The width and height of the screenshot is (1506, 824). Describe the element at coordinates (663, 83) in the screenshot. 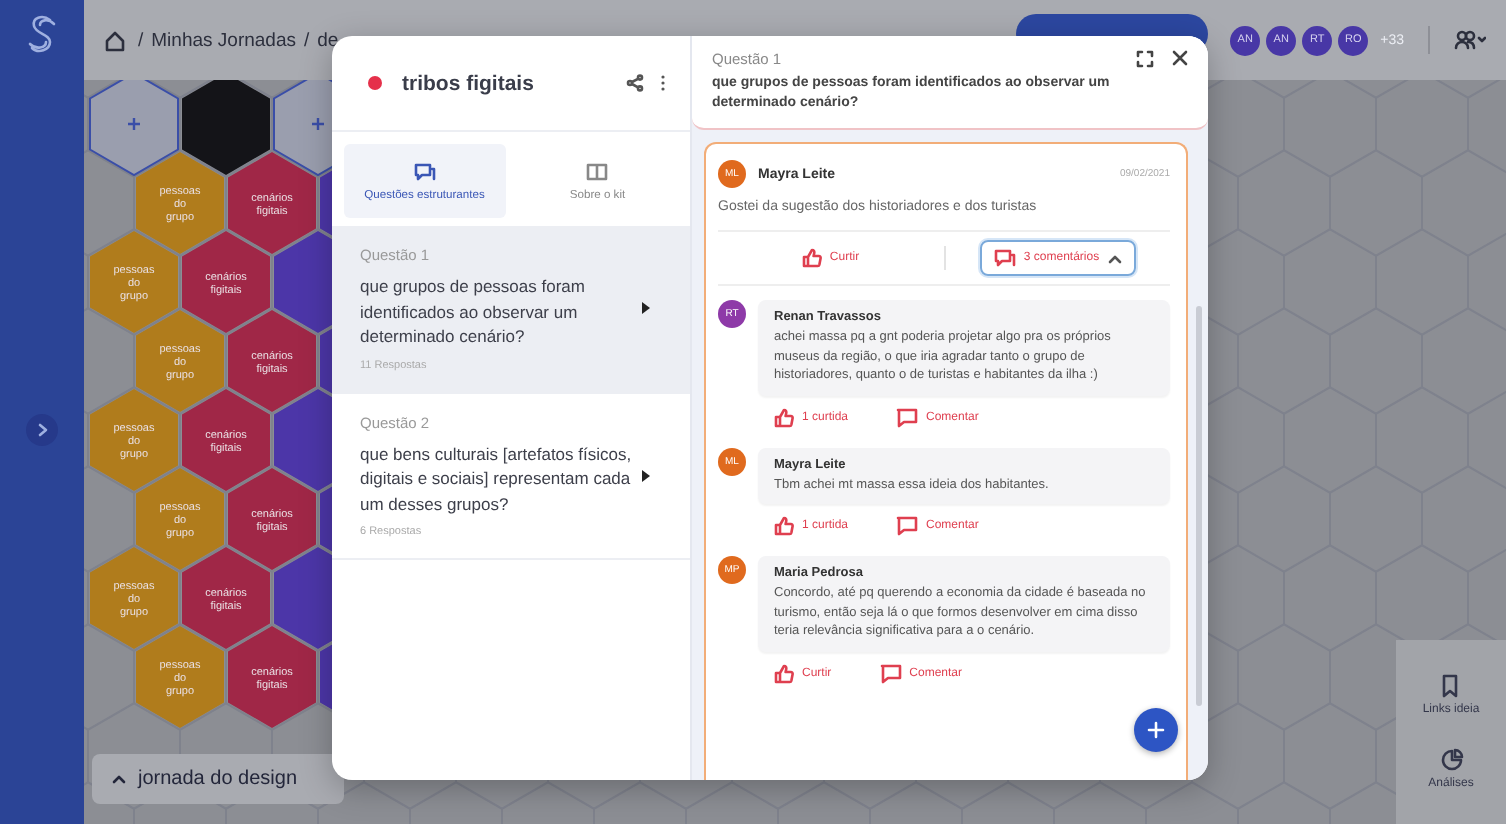

I see `more-icon` at that location.